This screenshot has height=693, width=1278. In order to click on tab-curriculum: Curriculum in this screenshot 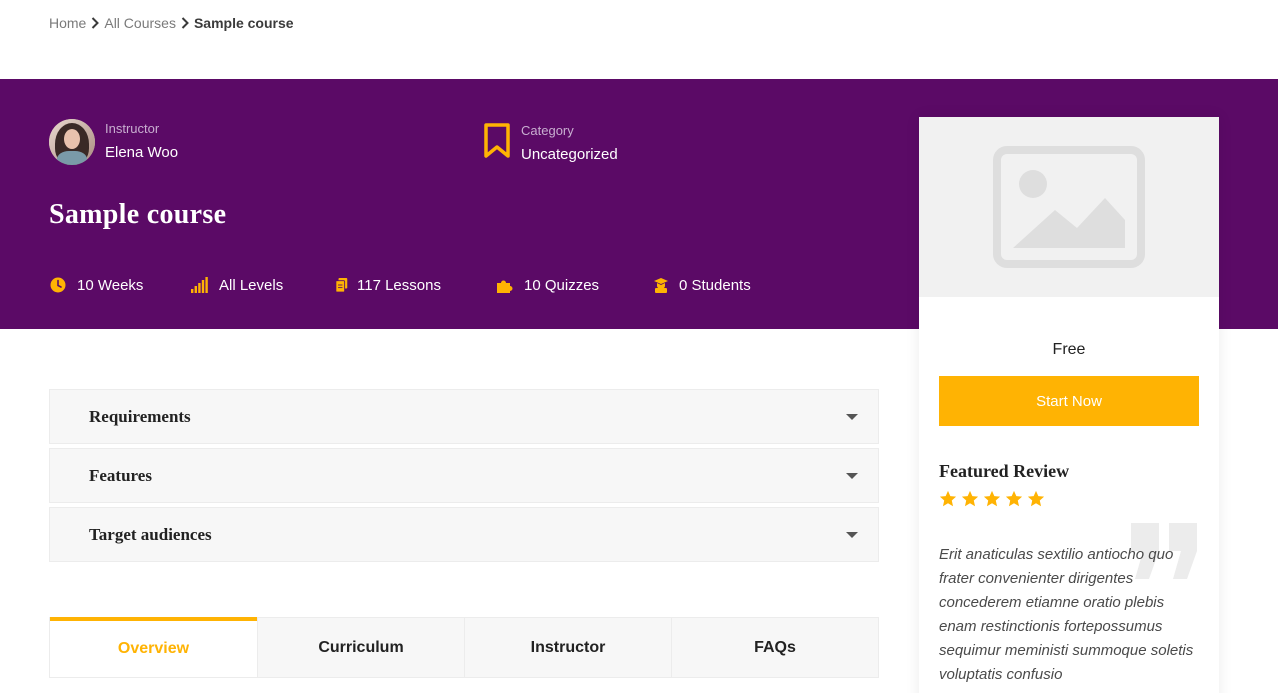, I will do `click(360, 647)`.